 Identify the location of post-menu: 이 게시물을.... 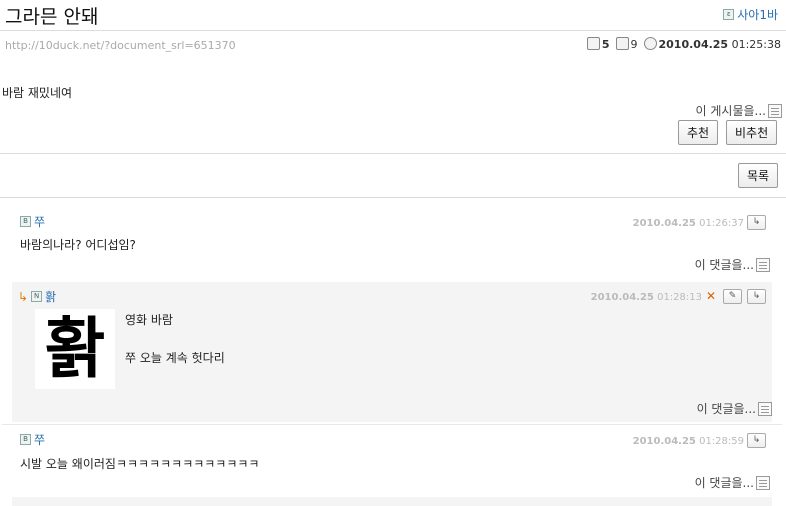
(739, 110).